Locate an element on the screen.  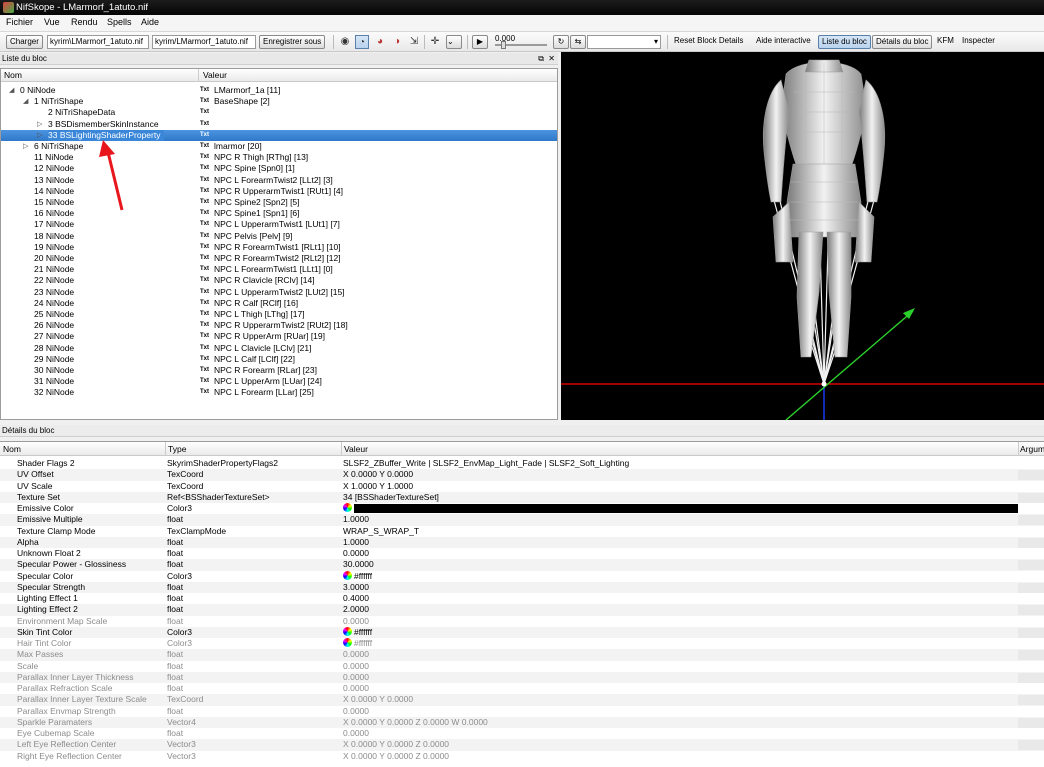
save-path-input: kyrim/LMarmorf_1atuto.nif is located at coordinates (204, 42).